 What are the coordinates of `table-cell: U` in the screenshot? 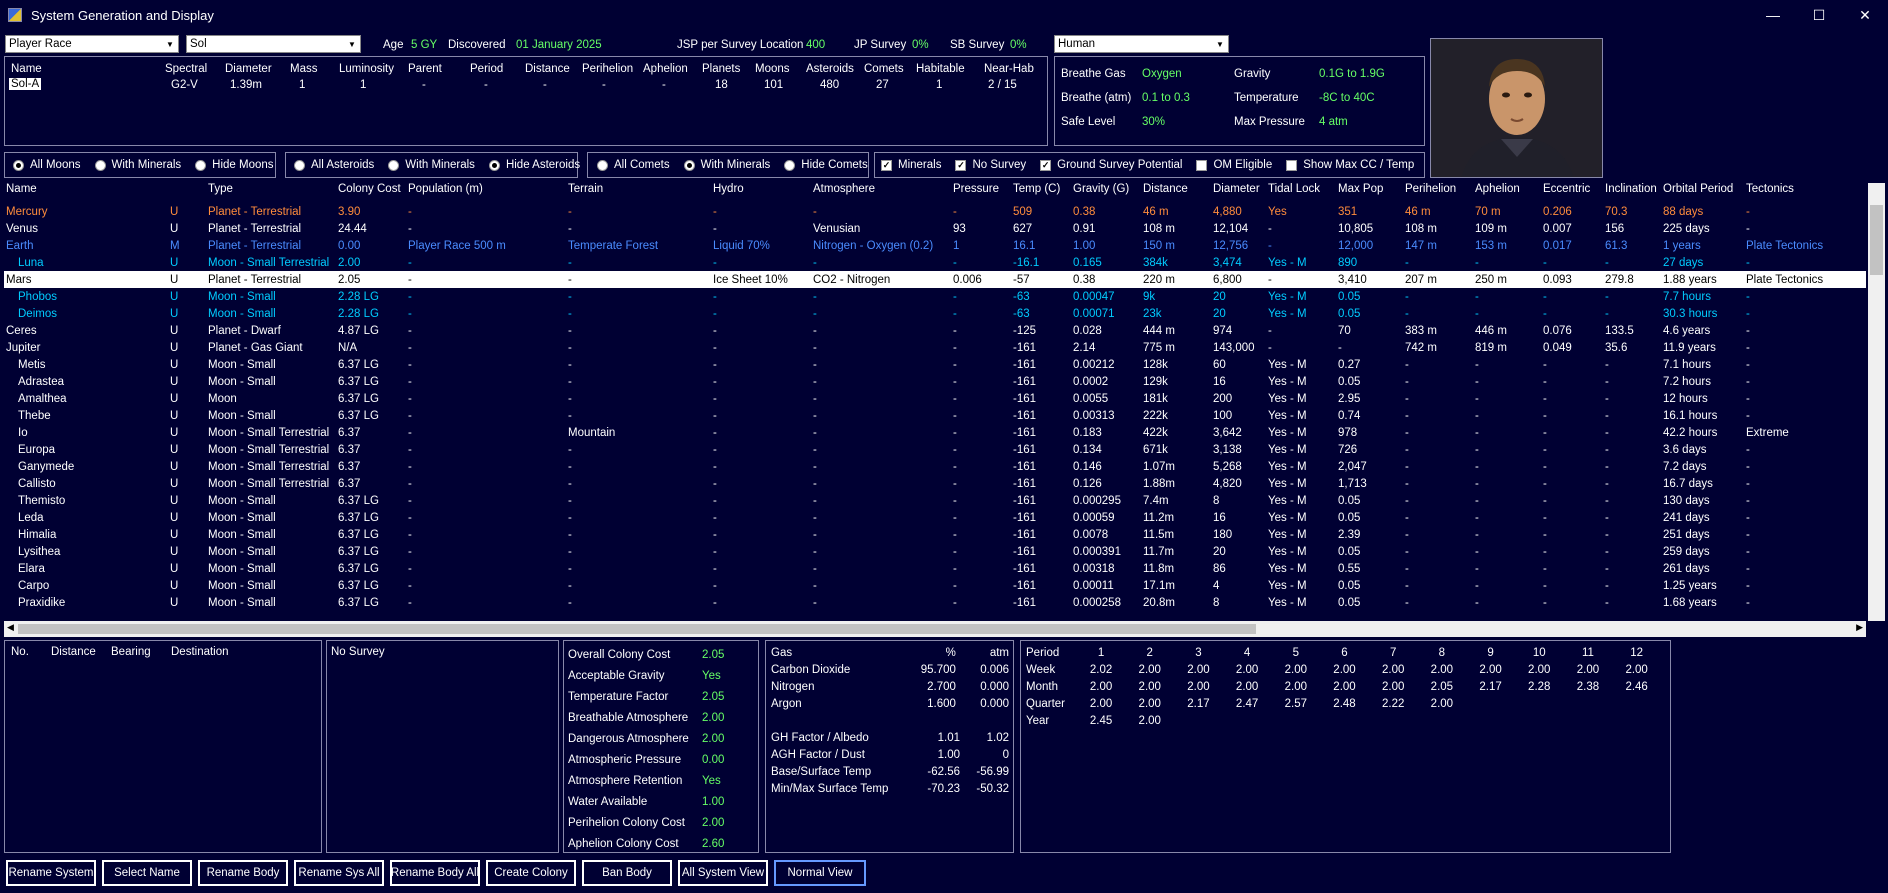 It's located at (174, 330).